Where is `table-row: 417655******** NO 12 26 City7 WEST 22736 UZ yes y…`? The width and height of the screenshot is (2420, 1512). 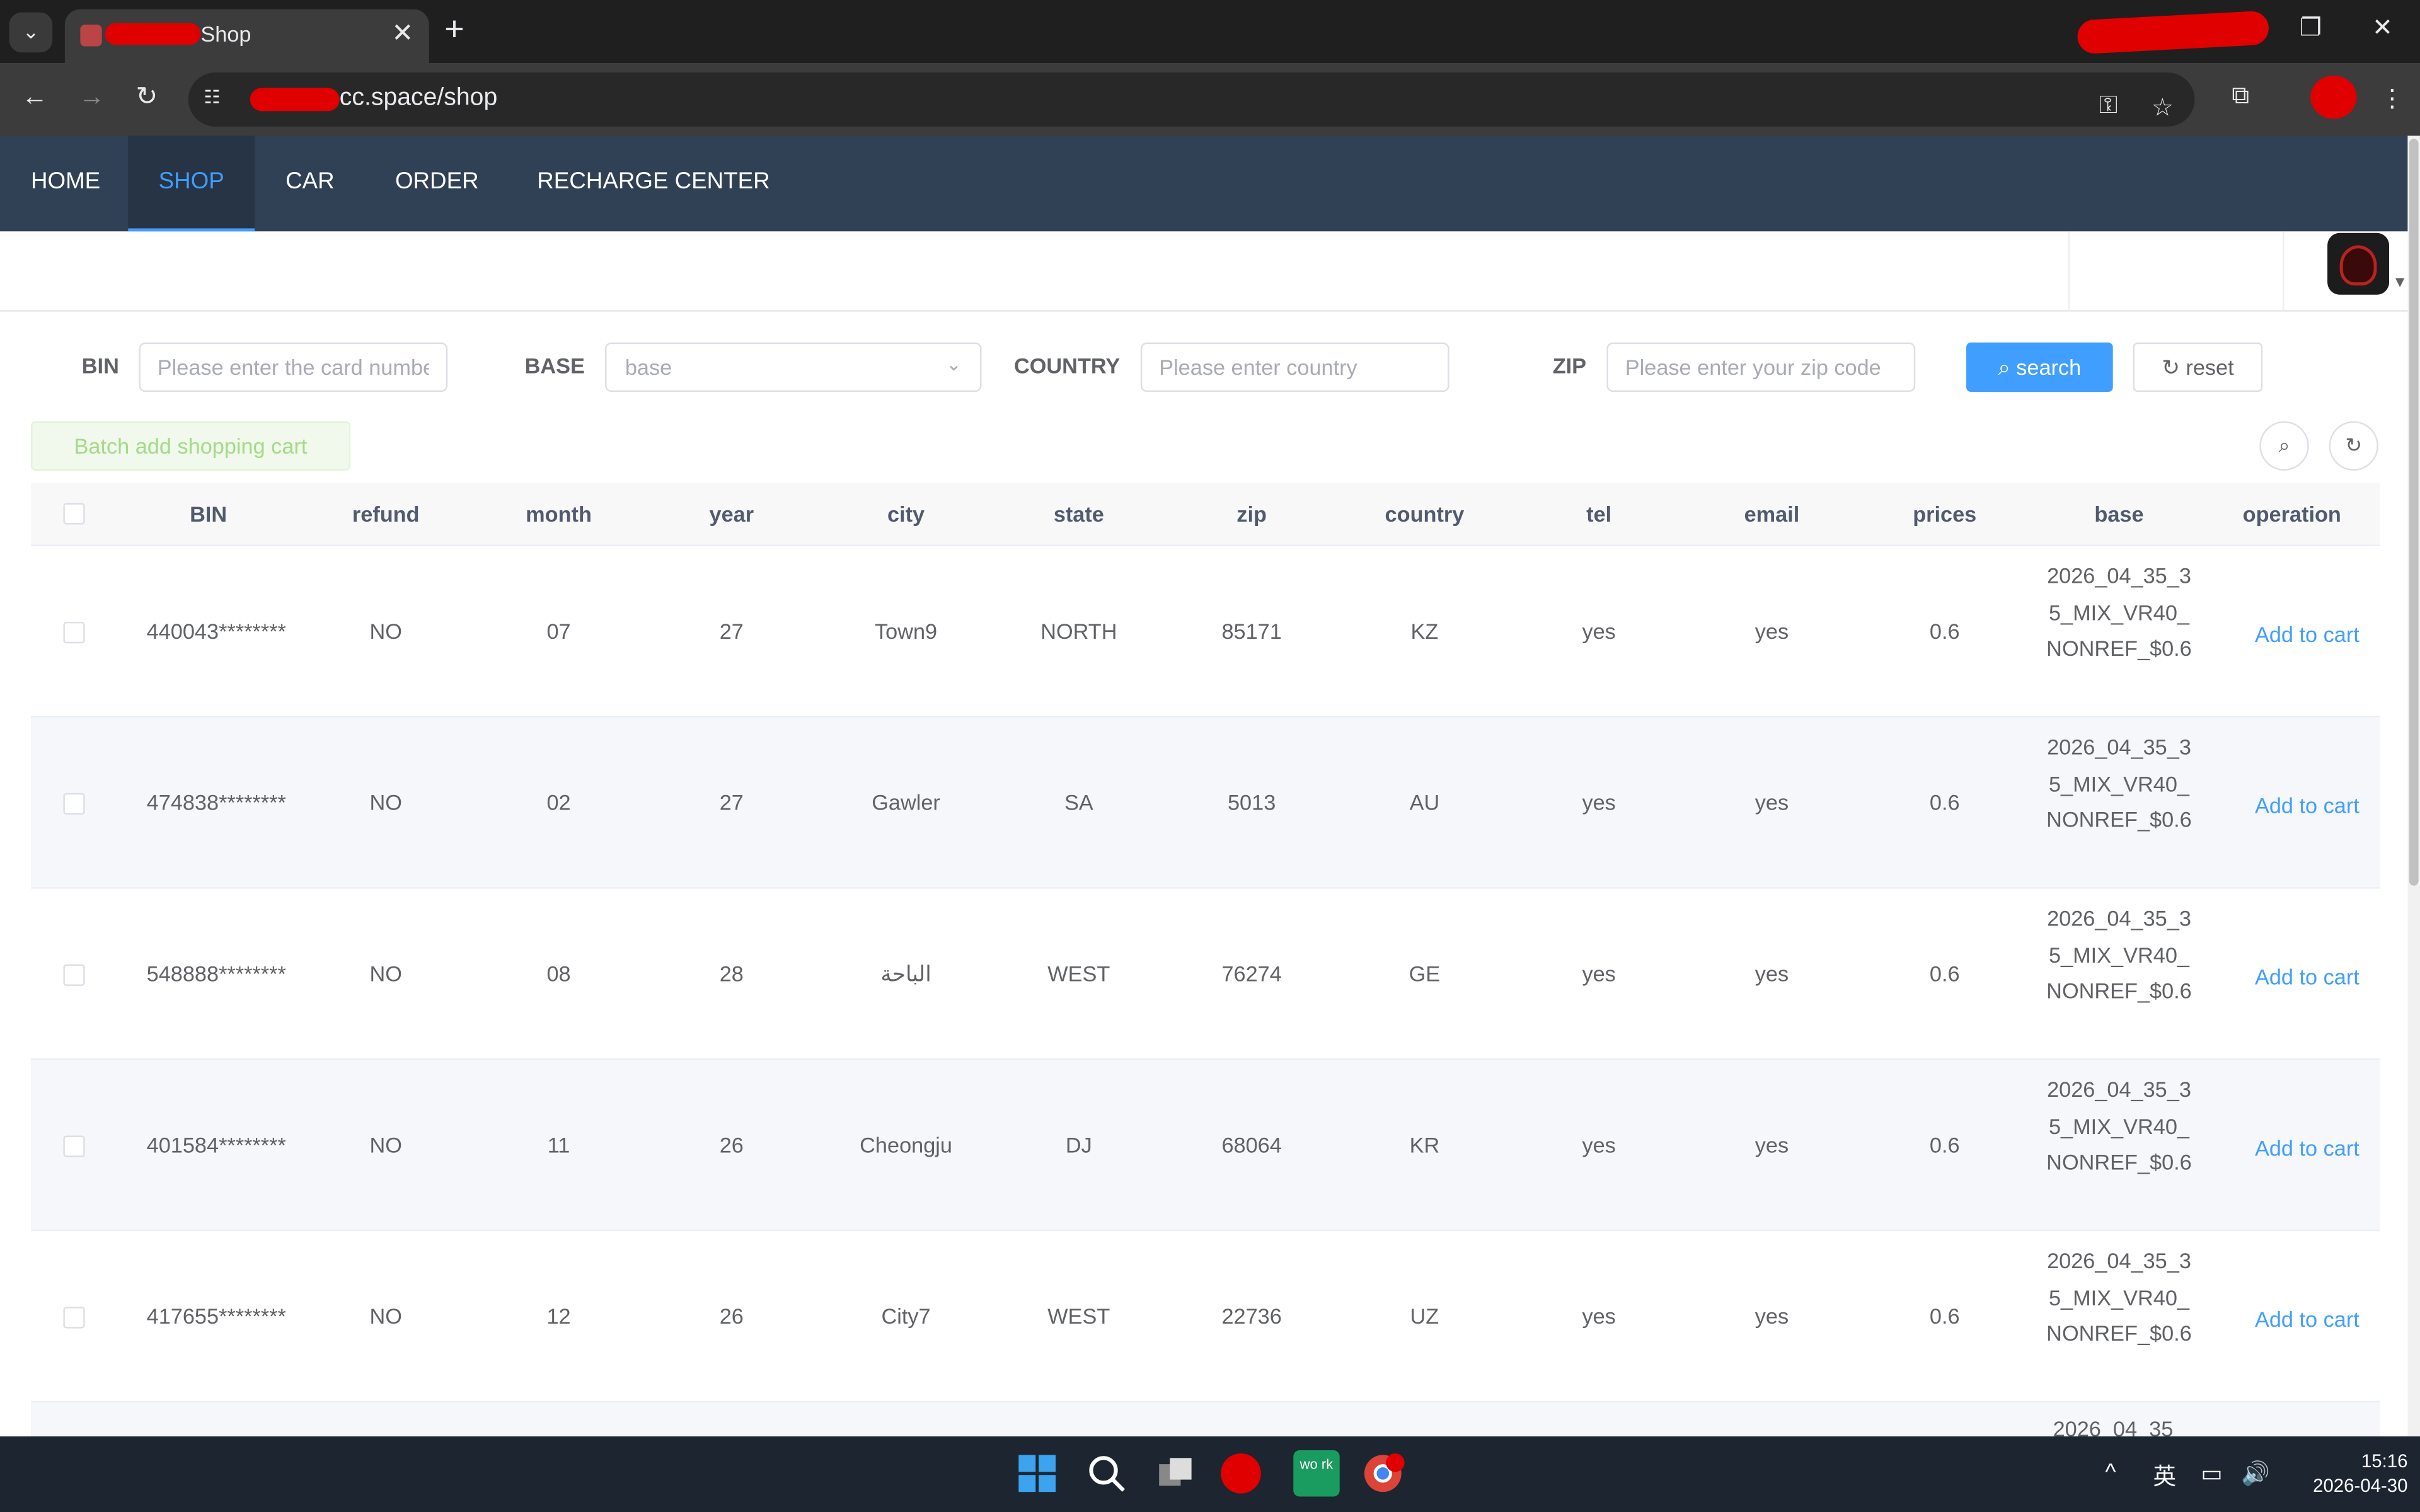
table-row: 417655******** NO 12 26 City7 WEST 22736 UZ yes y… is located at coordinates (1205, 1317).